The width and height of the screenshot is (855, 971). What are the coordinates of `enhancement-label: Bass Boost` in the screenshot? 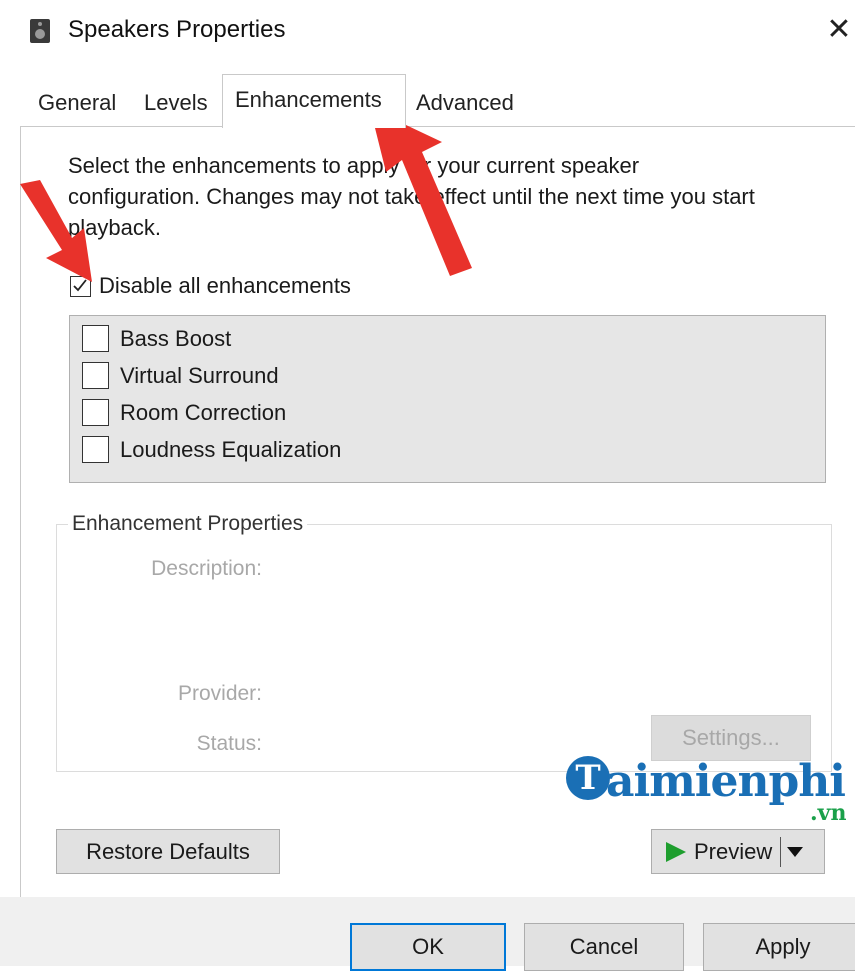 It's located at (176, 338).